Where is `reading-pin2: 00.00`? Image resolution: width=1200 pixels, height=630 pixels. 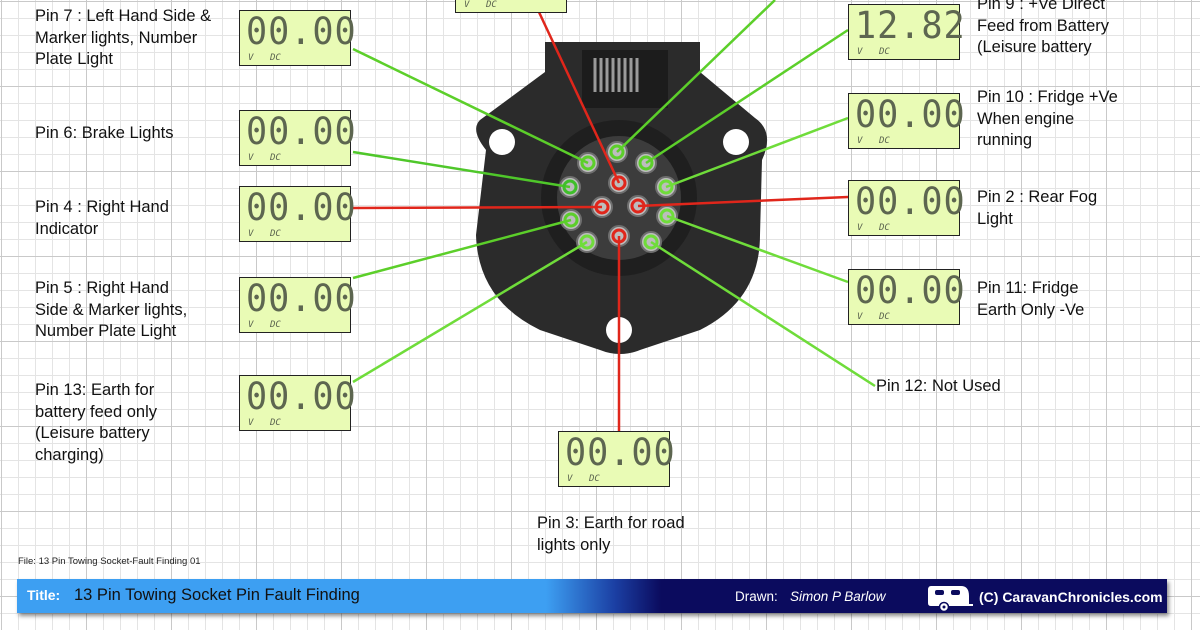 reading-pin2: 00.00 is located at coordinates (910, 201).